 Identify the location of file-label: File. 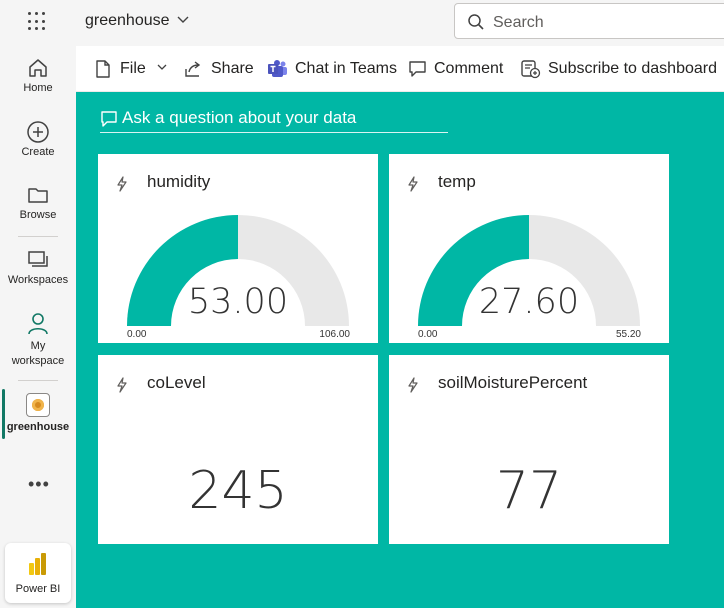
(133, 68).